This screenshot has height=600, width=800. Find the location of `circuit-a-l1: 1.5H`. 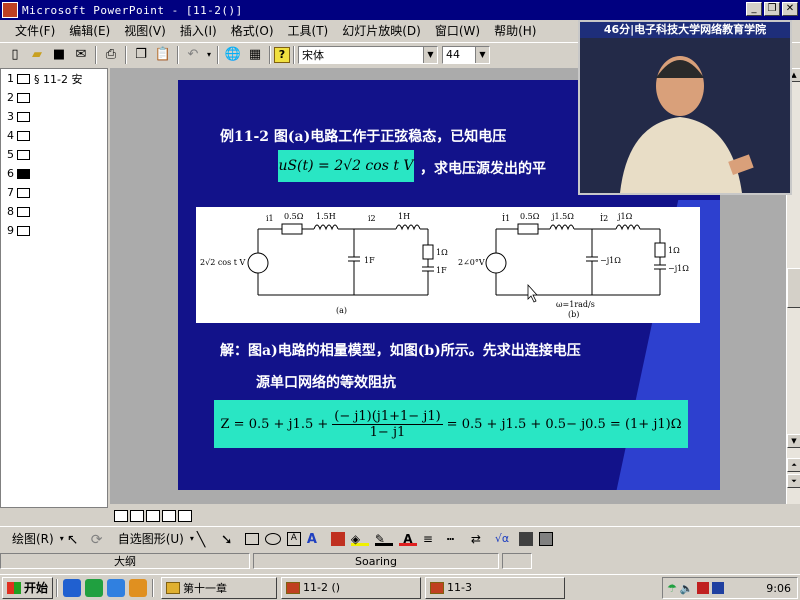

circuit-a-l1: 1.5H is located at coordinates (326, 216).